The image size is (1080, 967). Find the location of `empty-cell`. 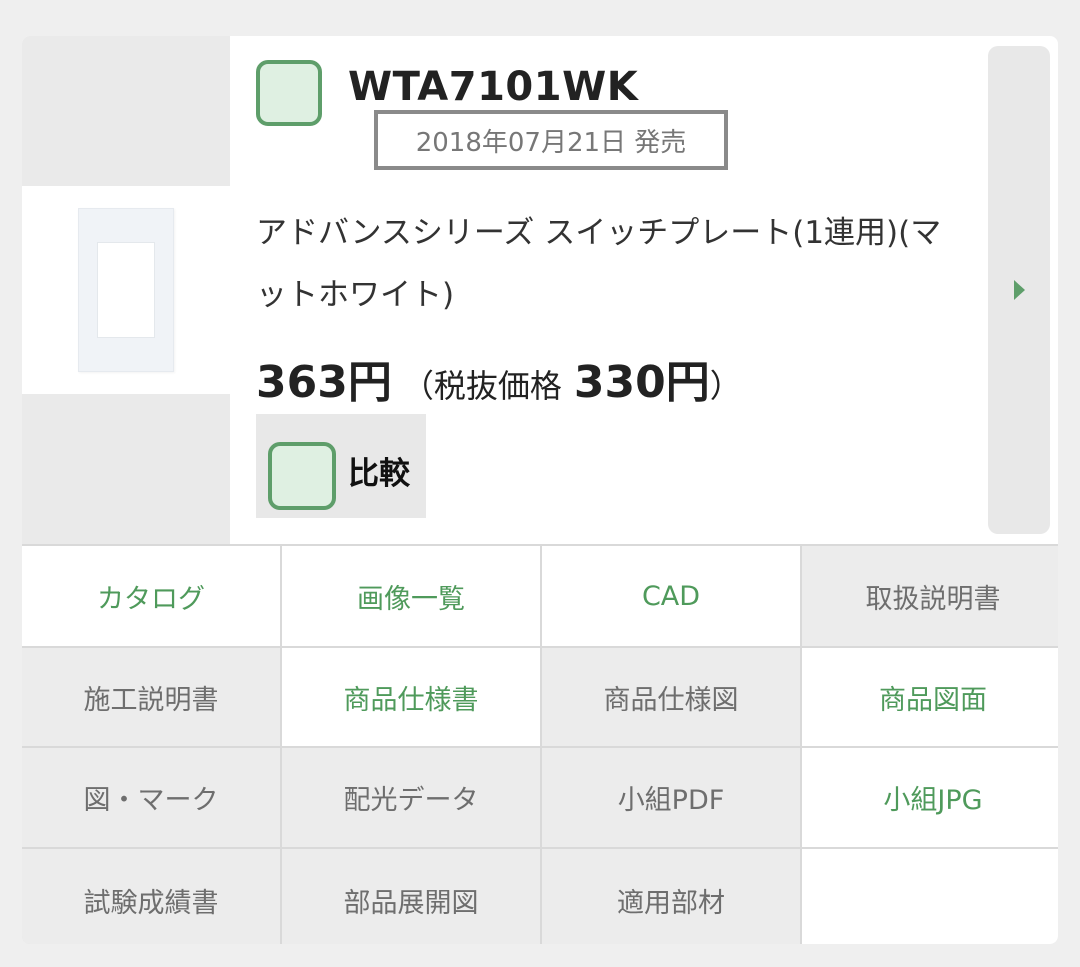

empty-cell is located at coordinates (930, 896).